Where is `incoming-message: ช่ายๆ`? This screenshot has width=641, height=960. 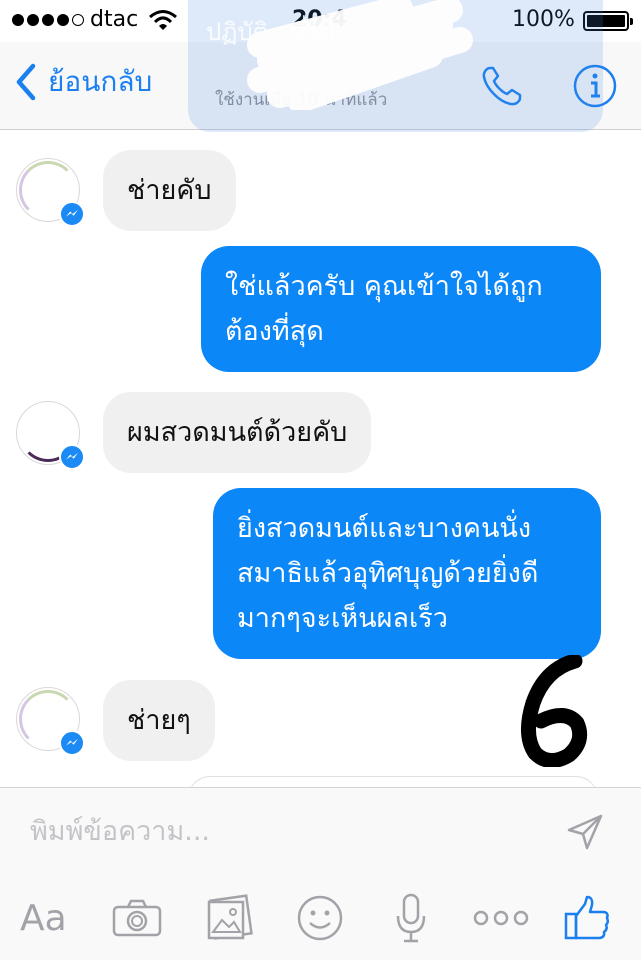
incoming-message: ช่ายๆ is located at coordinates (159, 720).